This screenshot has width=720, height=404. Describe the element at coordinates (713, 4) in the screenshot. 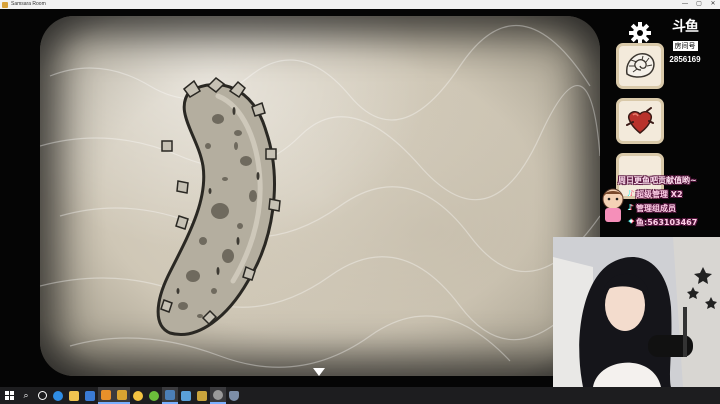

I see `close-button: ✕` at that location.